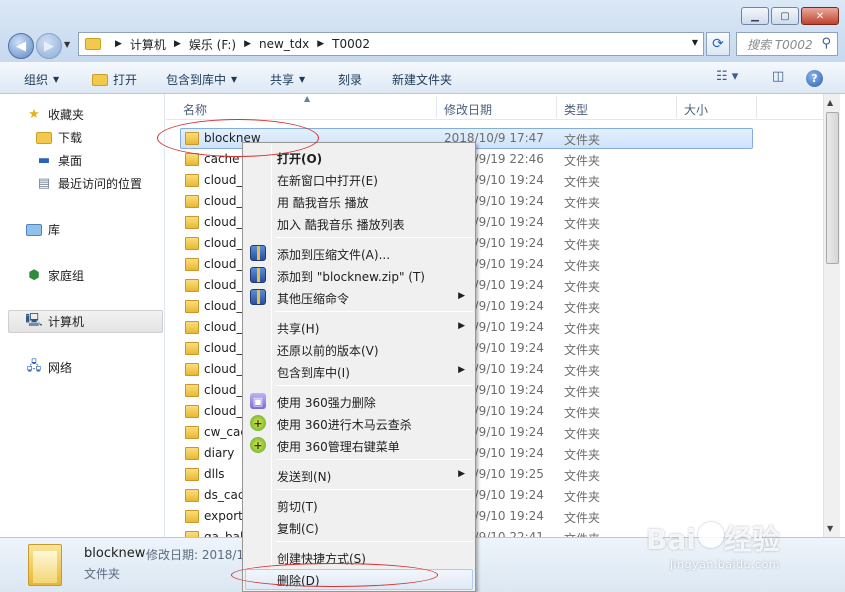  Describe the element at coordinates (114, 79) in the screenshot. I see `open-button: 打开` at that location.